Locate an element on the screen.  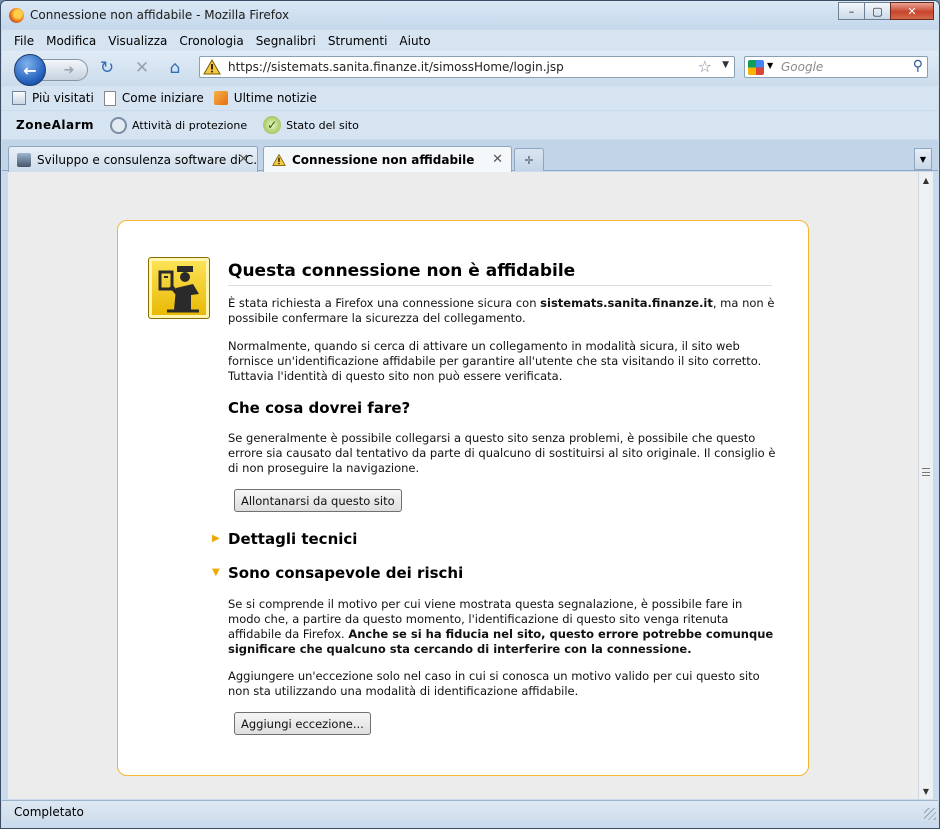
google-engine-icon is located at coordinates (756, 67).